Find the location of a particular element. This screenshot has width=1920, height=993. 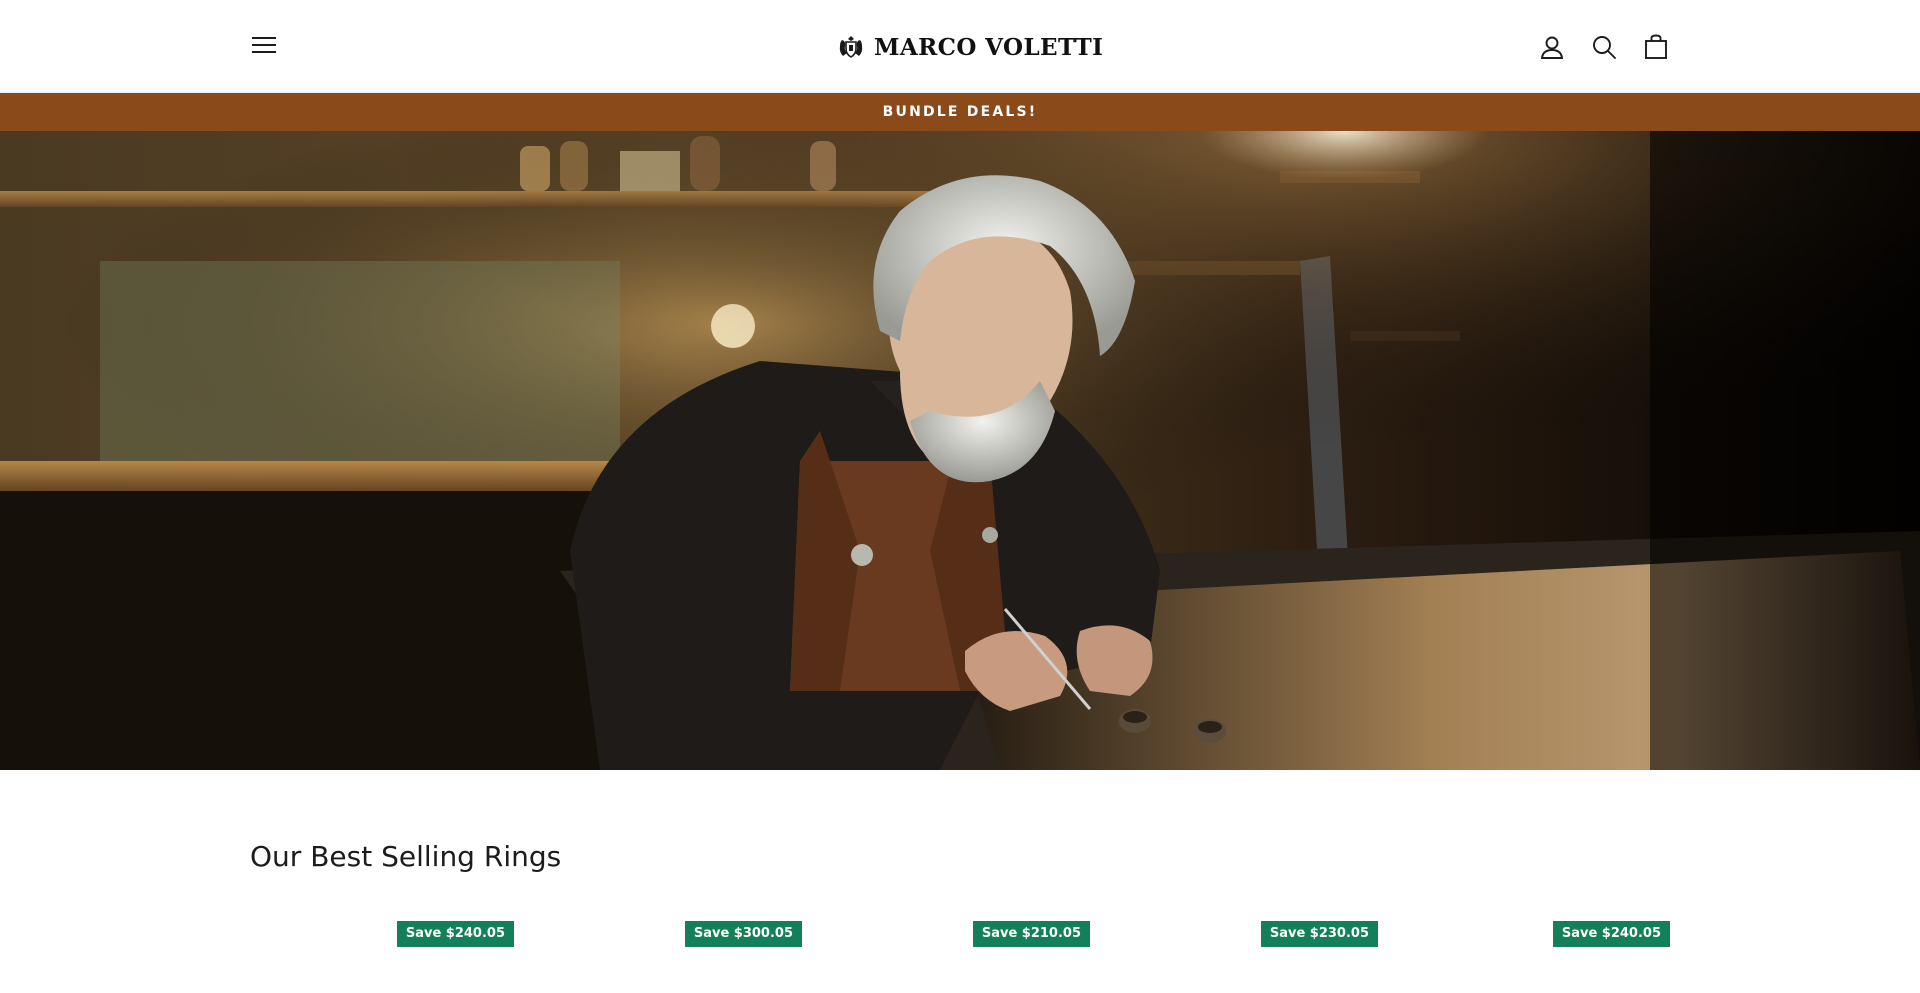

menu-icon is located at coordinates (265, 45).